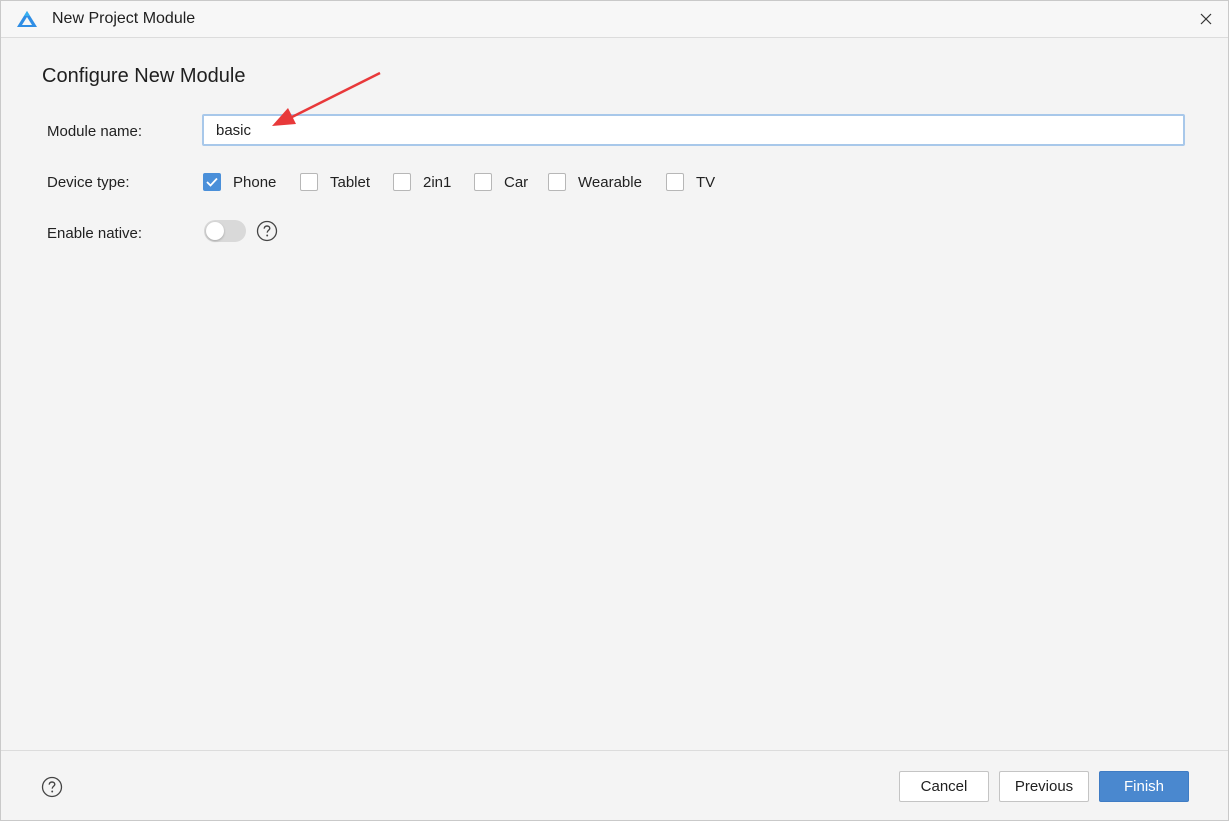  I want to click on 2in1-label: 2in1, so click(437, 182).